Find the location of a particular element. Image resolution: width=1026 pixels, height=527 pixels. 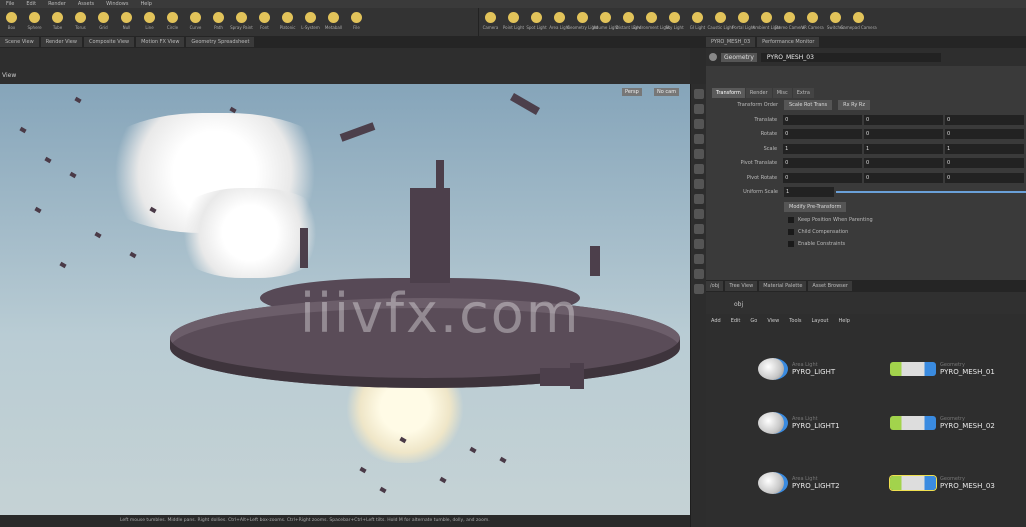

node-name: PYRO_MESH_03 is located at coordinates (967, 486).